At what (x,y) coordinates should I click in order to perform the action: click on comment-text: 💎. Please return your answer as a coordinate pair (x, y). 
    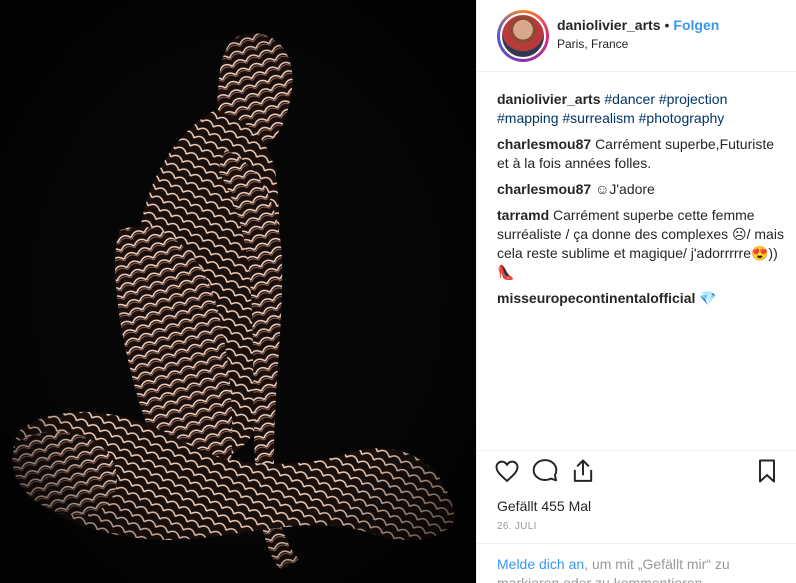
    Looking at the image, I should click on (708, 298).